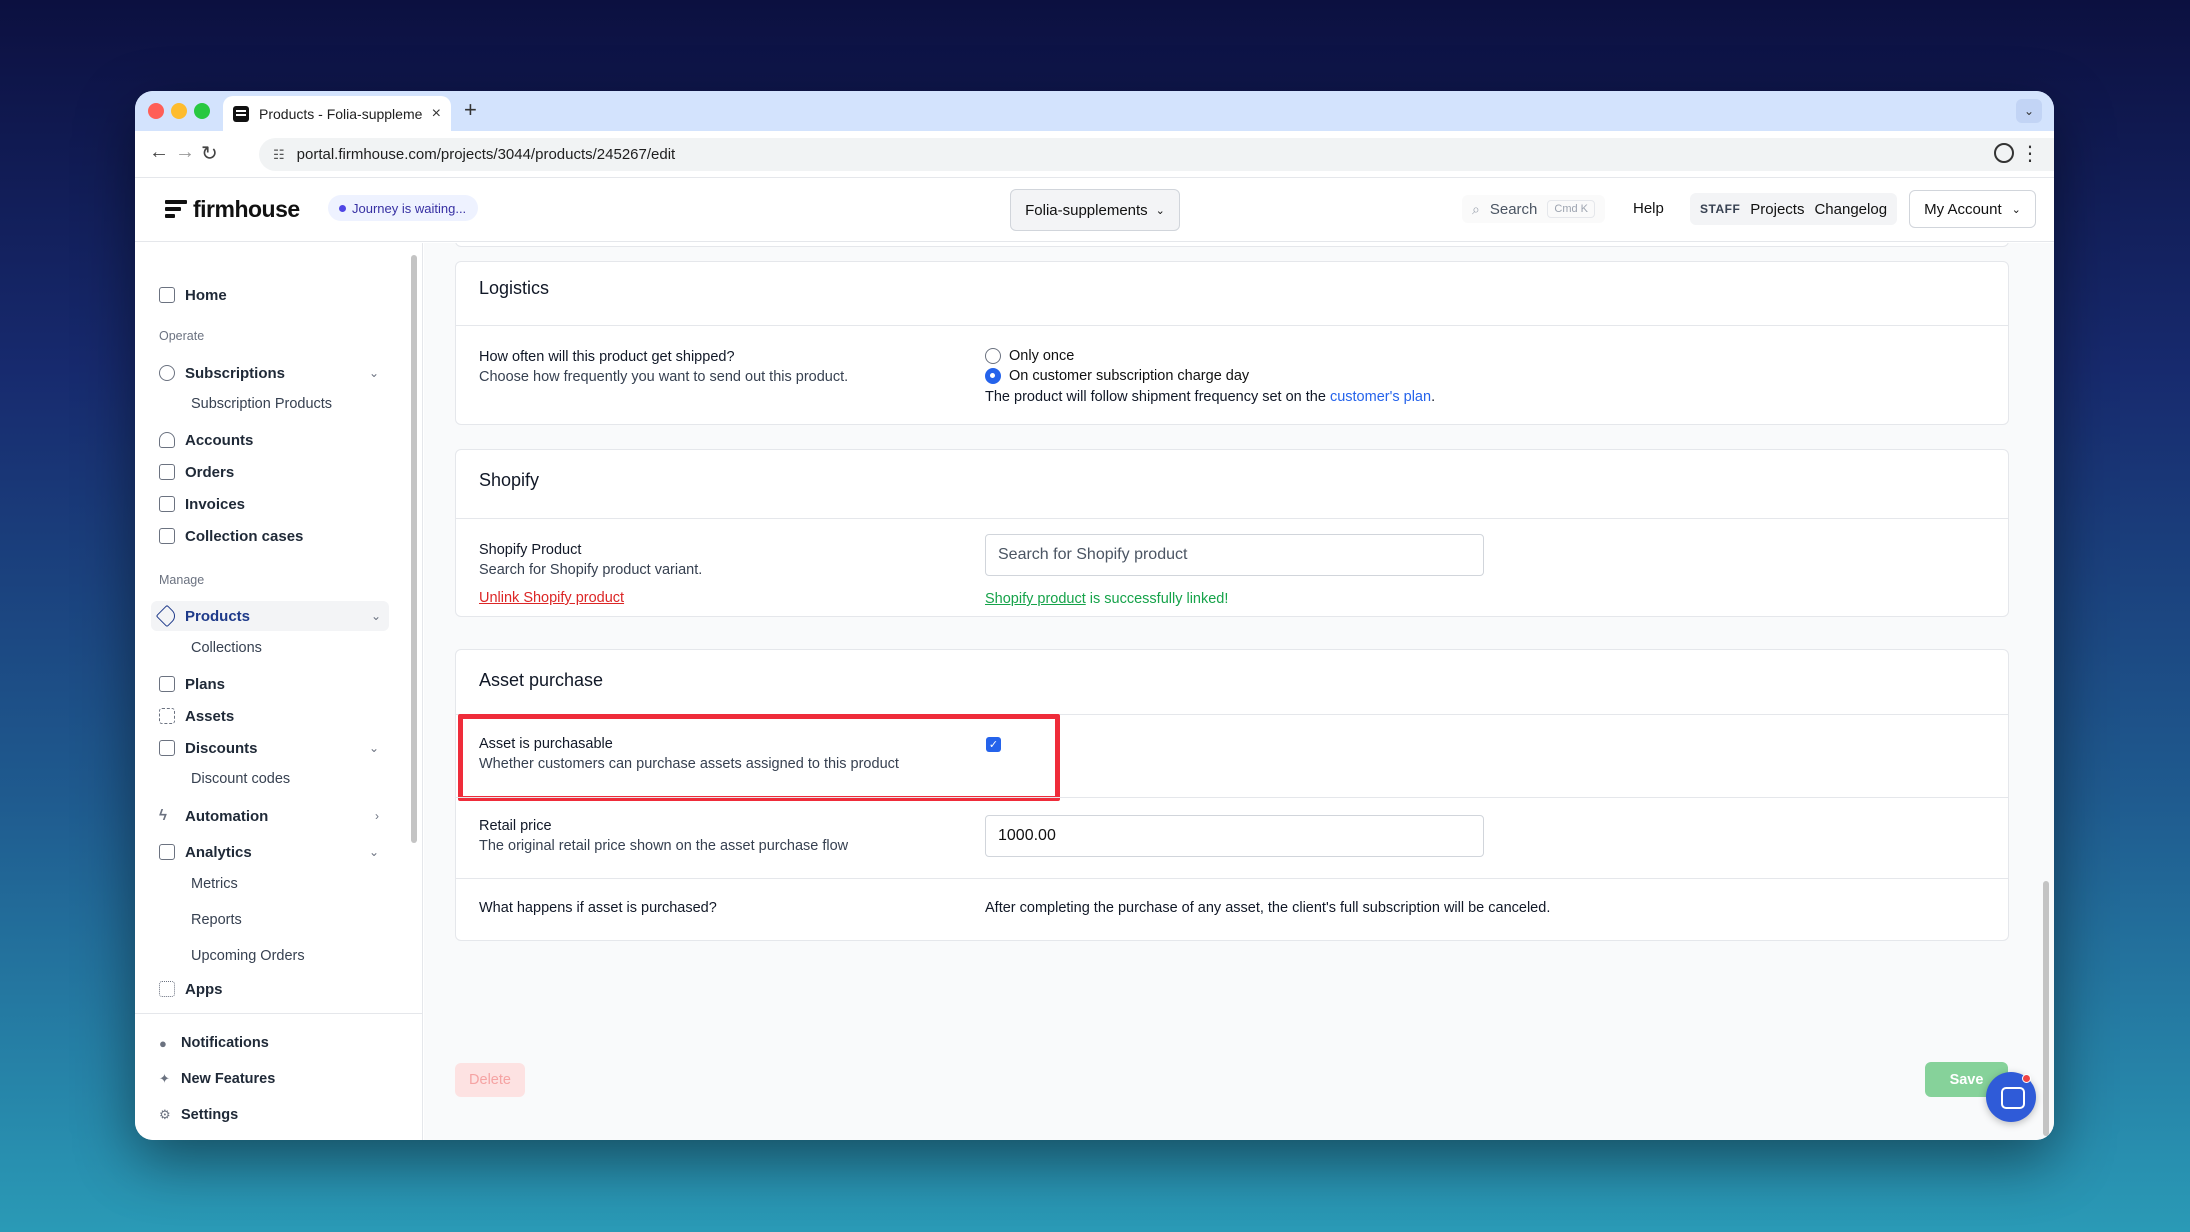  I want to click on sidebar-item-upcoming-orders: Upcoming Orders, so click(248, 956).